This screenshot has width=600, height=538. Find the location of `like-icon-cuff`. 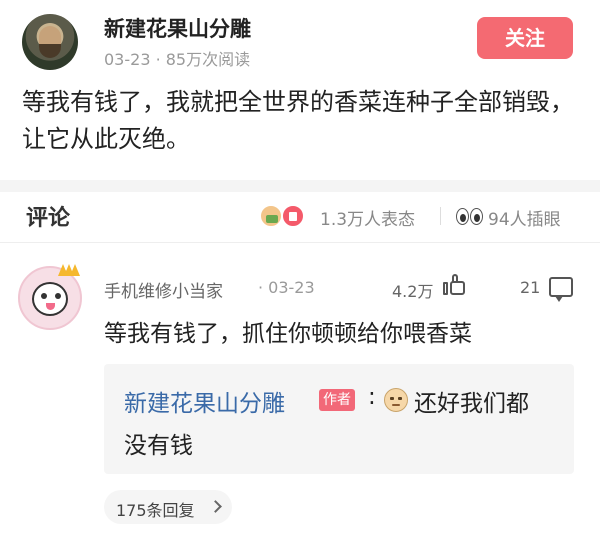

like-icon-cuff is located at coordinates (445, 288).